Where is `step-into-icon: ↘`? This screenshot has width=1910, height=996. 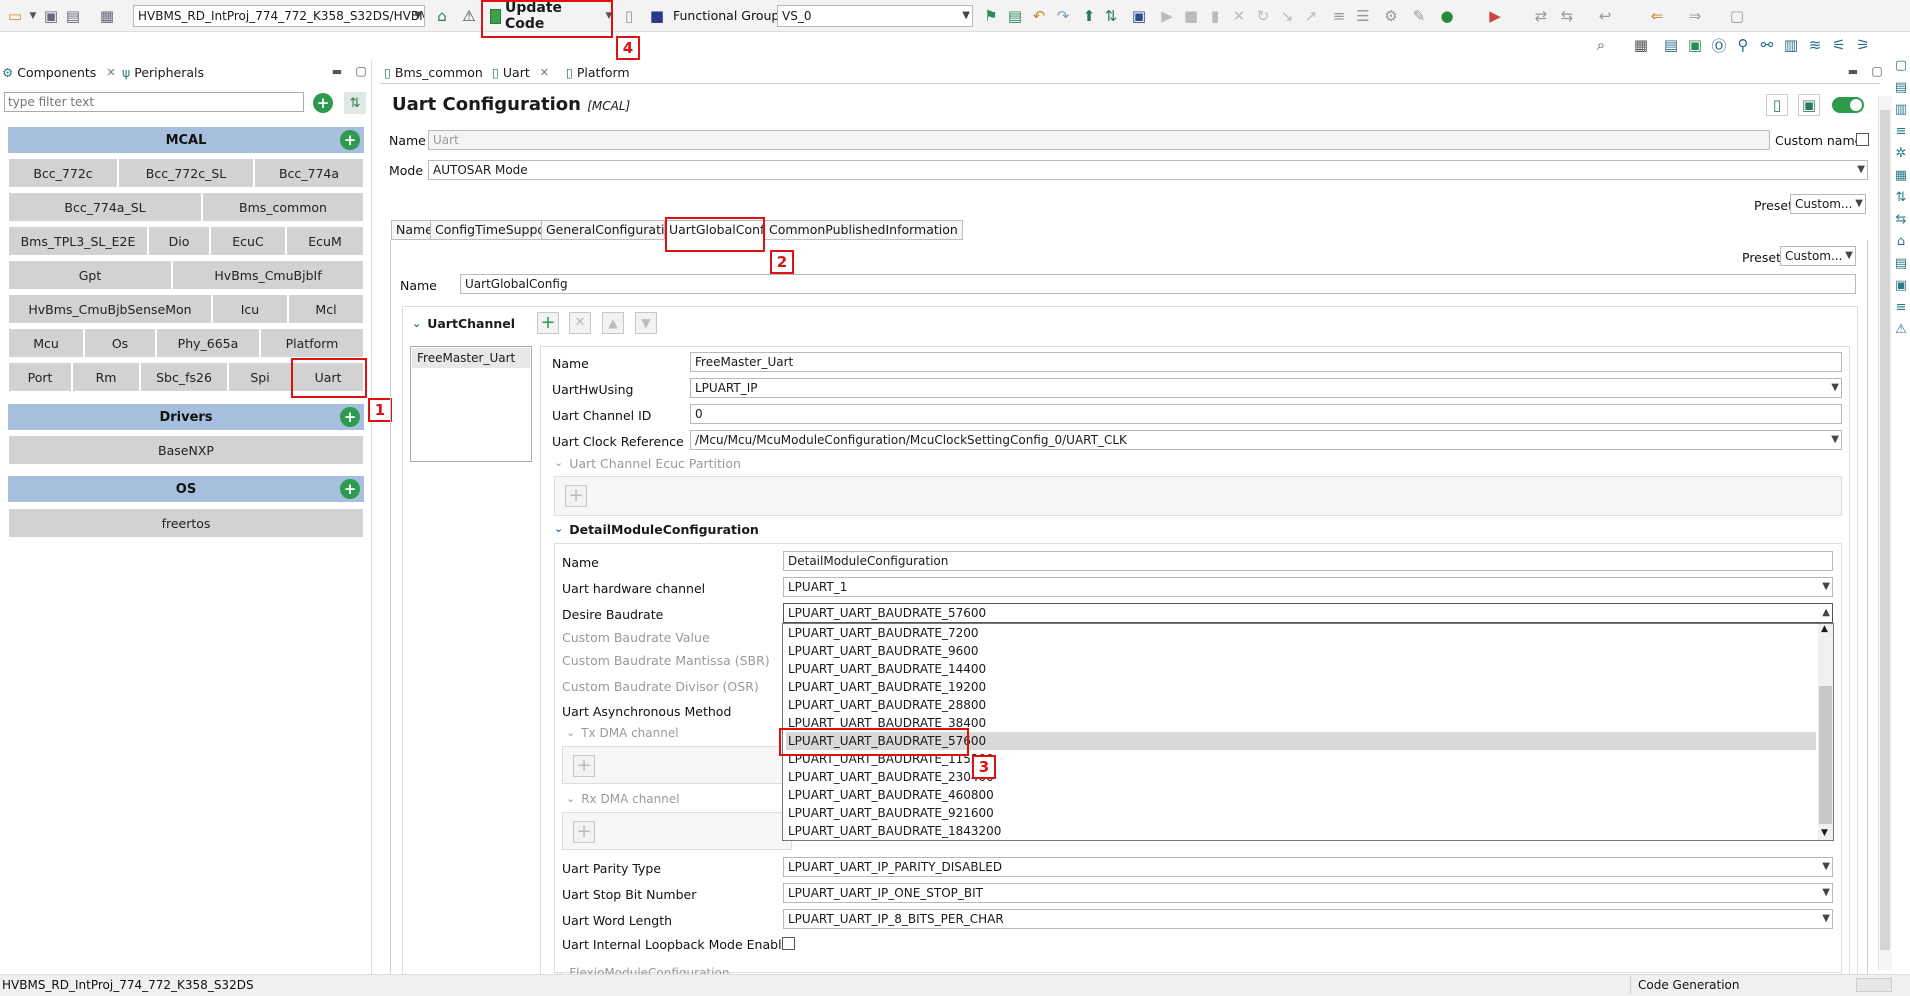
step-into-icon: ↘ is located at coordinates (1287, 16).